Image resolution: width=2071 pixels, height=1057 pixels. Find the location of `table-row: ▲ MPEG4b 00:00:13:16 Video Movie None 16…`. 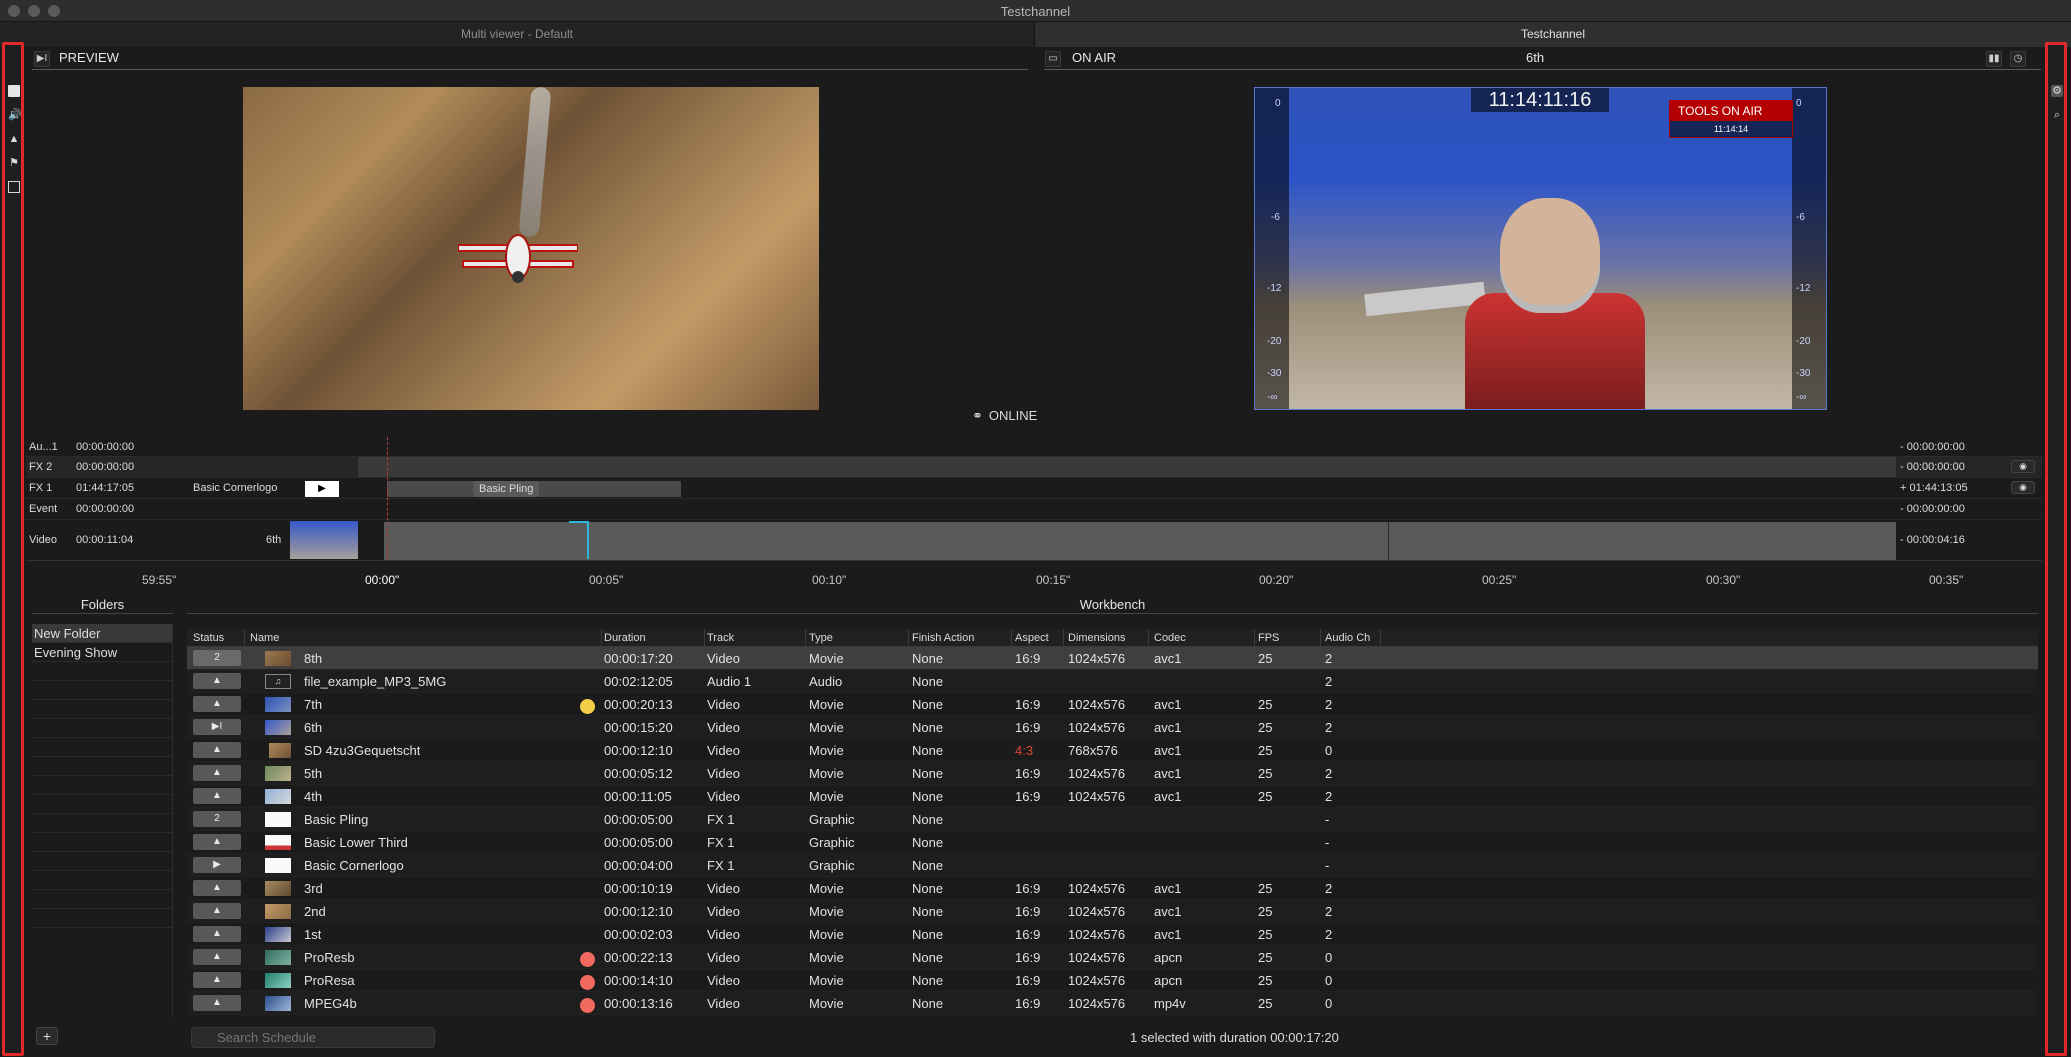

table-row: ▲ MPEG4b 00:00:13:16 Video Movie None 16… is located at coordinates (1112, 1003).